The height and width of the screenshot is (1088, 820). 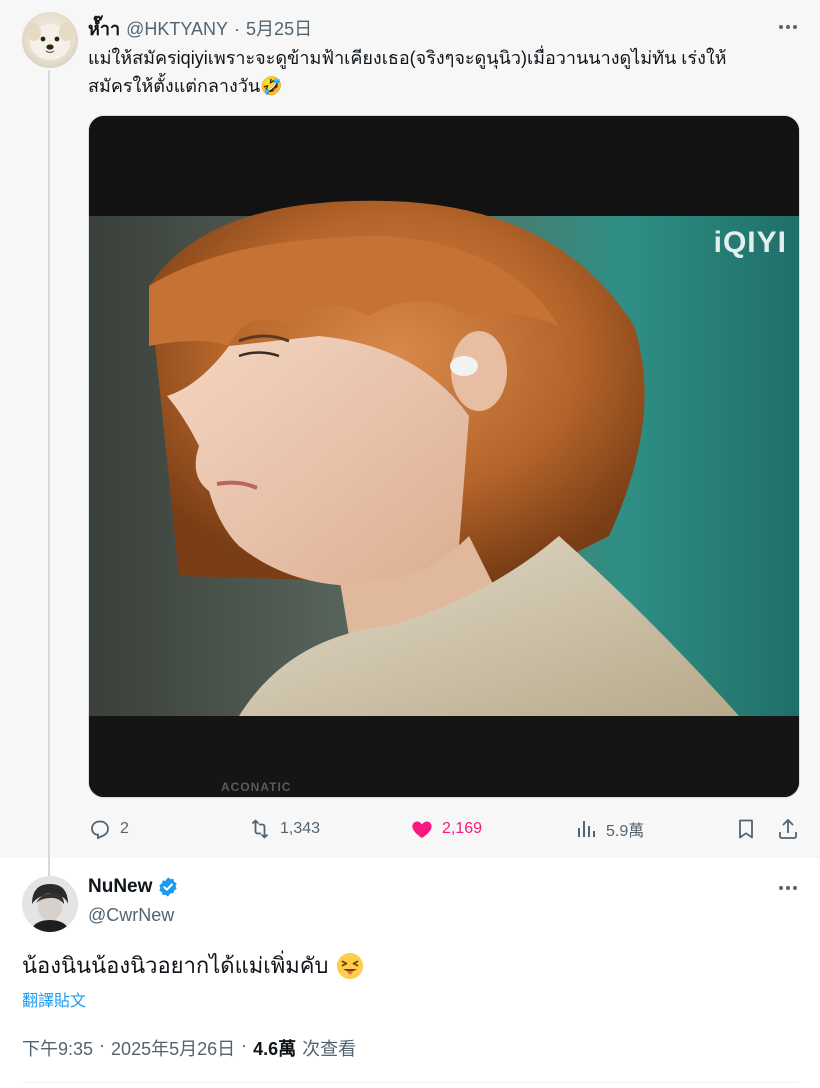 What do you see at coordinates (168, 887) in the screenshot?
I see `verified-icon` at bounding box center [168, 887].